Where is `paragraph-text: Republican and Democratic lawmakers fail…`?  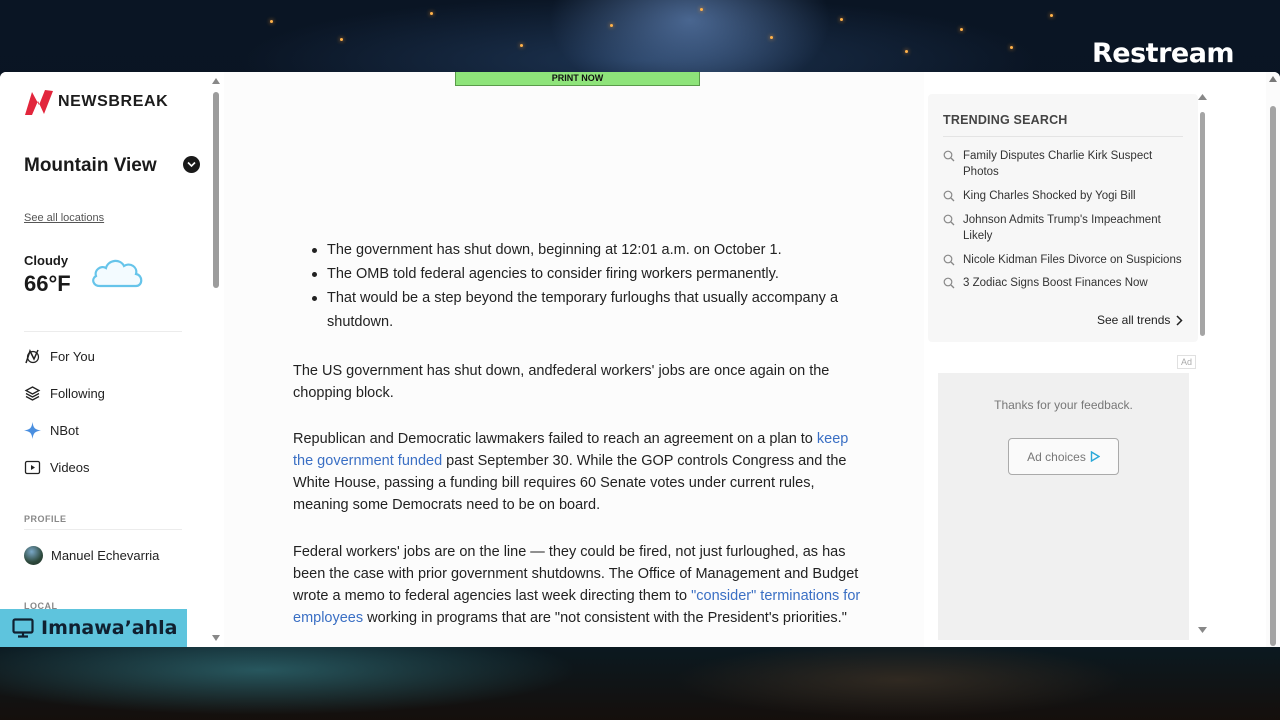 paragraph-text: Republican and Democratic lawmakers fail… is located at coordinates (555, 439).